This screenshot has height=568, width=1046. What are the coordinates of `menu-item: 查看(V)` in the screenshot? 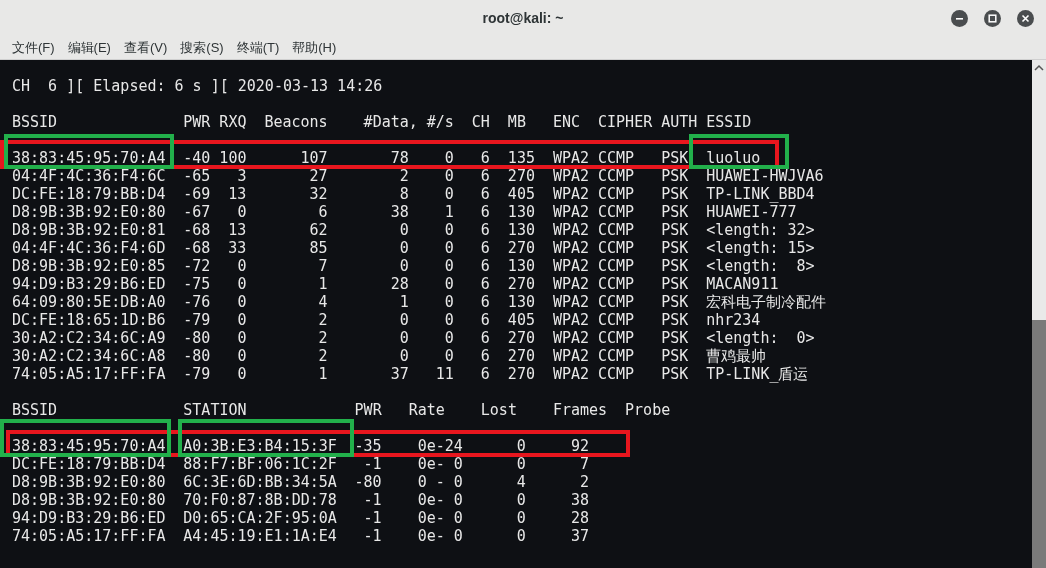 It's located at (145, 47).